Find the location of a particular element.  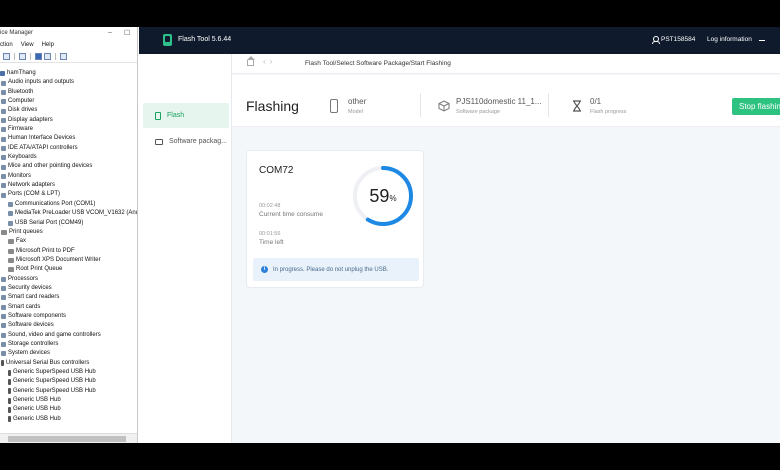

user-icon is located at coordinates (656, 40).